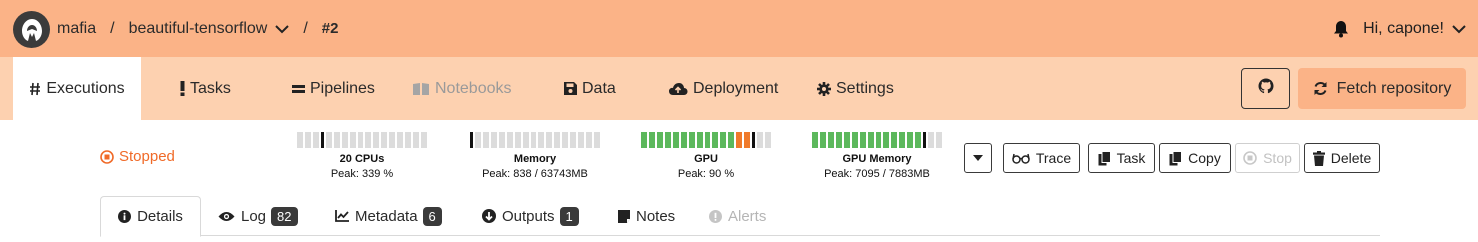 The image size is (1478, 242). Describe the element at coordinates (1399, 28) in the screenshot. I see `user-menu: Hi, capone!` at that location.